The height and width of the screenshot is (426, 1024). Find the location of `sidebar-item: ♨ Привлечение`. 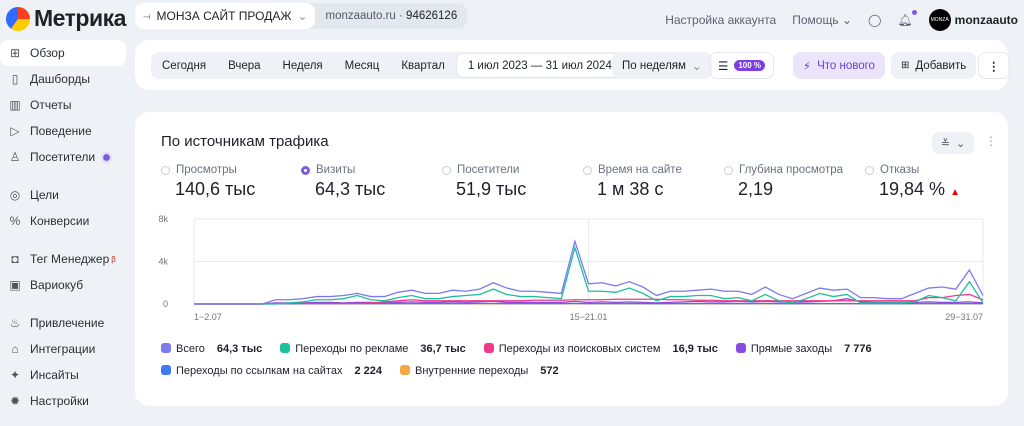

sidebar-item: ♨ Привлечение is located at coordinates (64, 323).